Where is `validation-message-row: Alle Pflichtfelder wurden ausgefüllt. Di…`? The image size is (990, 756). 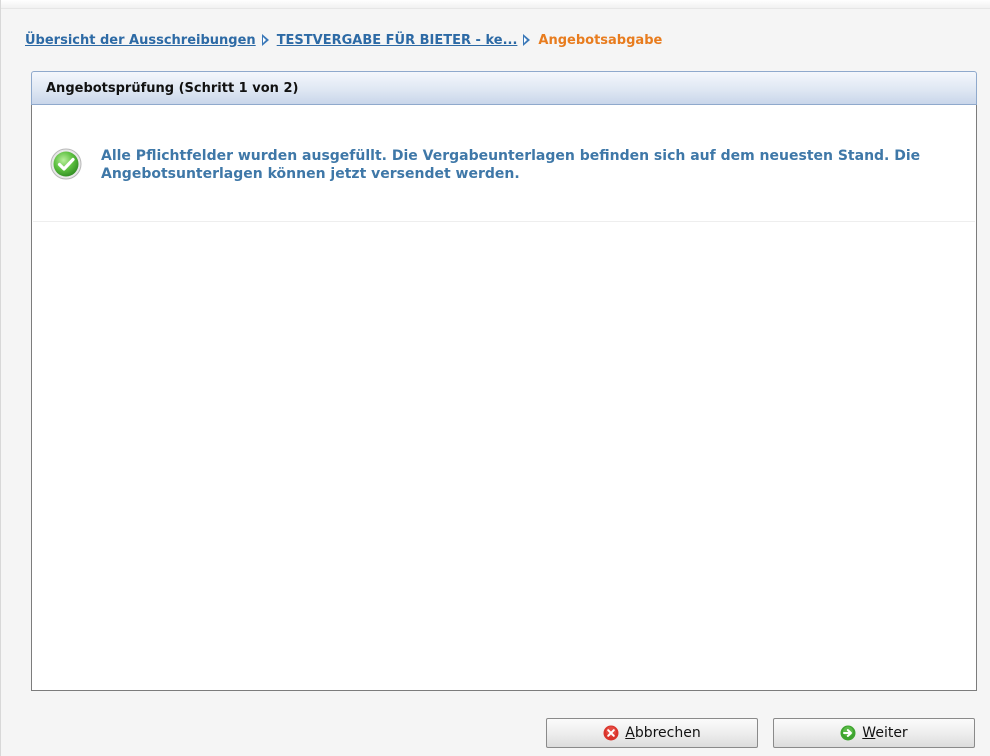 validation-message-row: Alle Pflichtfelder wurden ausgefüllt. Di… is located at coordinates (504, 163).